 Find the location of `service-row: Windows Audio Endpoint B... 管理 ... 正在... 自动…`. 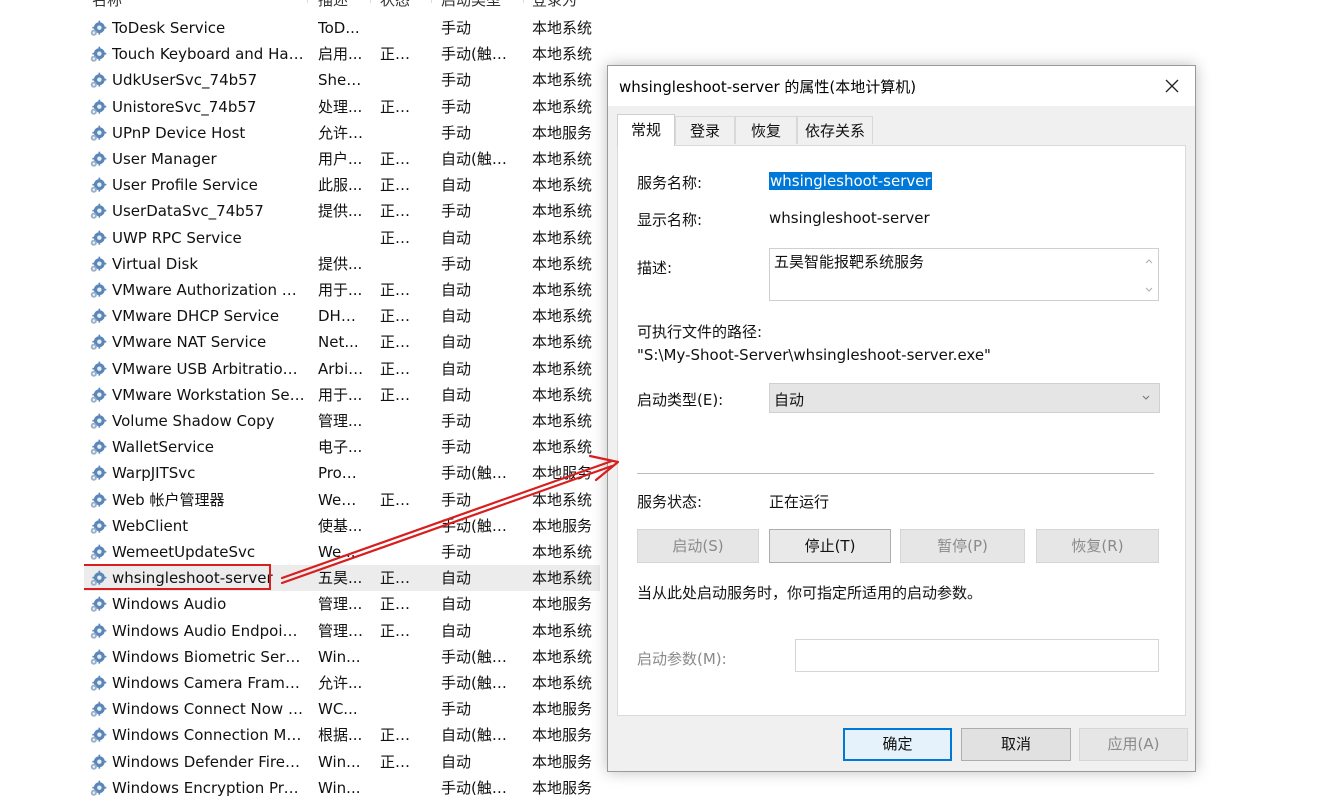

service-row: Windows Audio Endpoint B... 管理 ... 正在... 自动… is located at coordinates (342, 631).